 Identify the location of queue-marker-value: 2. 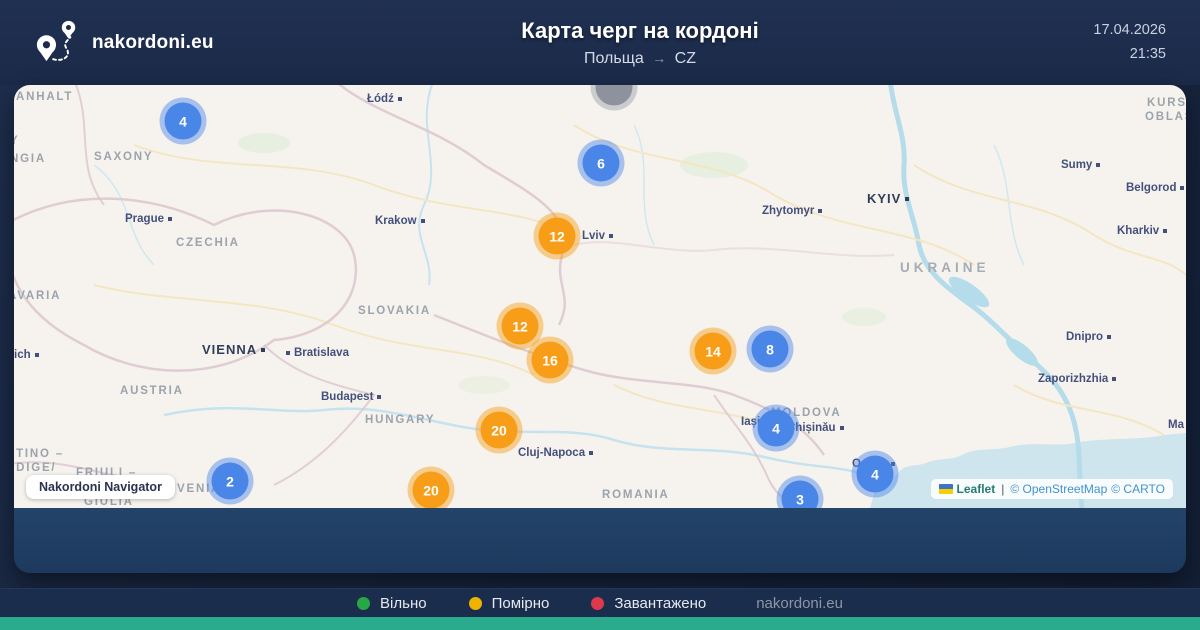
(230, 481).